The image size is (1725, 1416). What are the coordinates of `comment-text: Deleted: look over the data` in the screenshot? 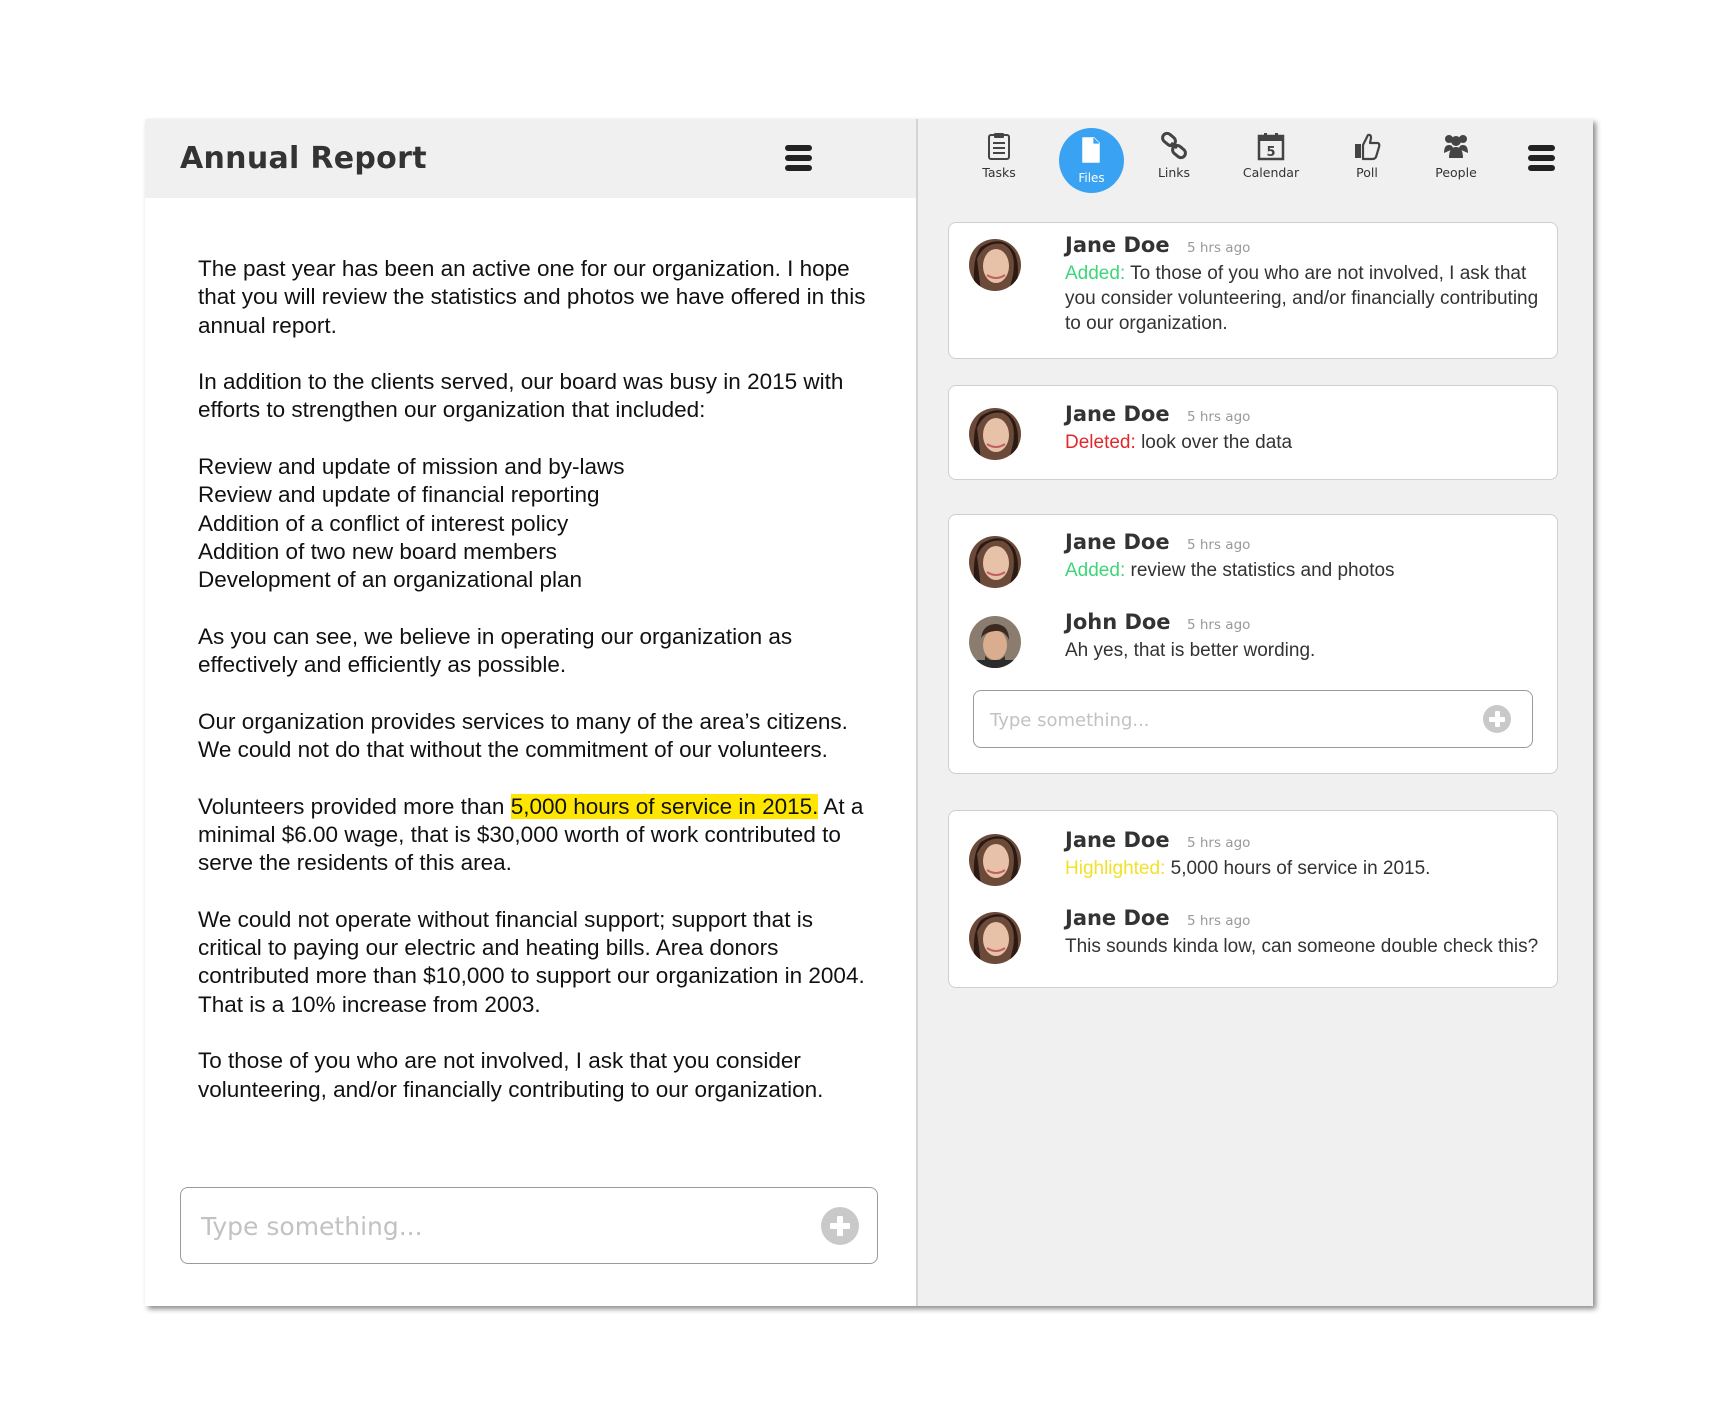 It's located at (1305, 442).